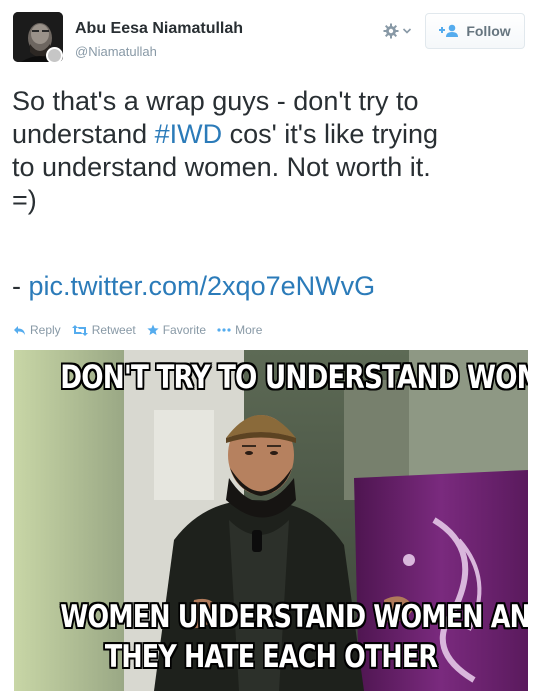  Describe the element at coordinates (271, 657) in the screenshot. I see `meme-bottom-caption-line2: THEY HATE EACH OTHER` at that location.